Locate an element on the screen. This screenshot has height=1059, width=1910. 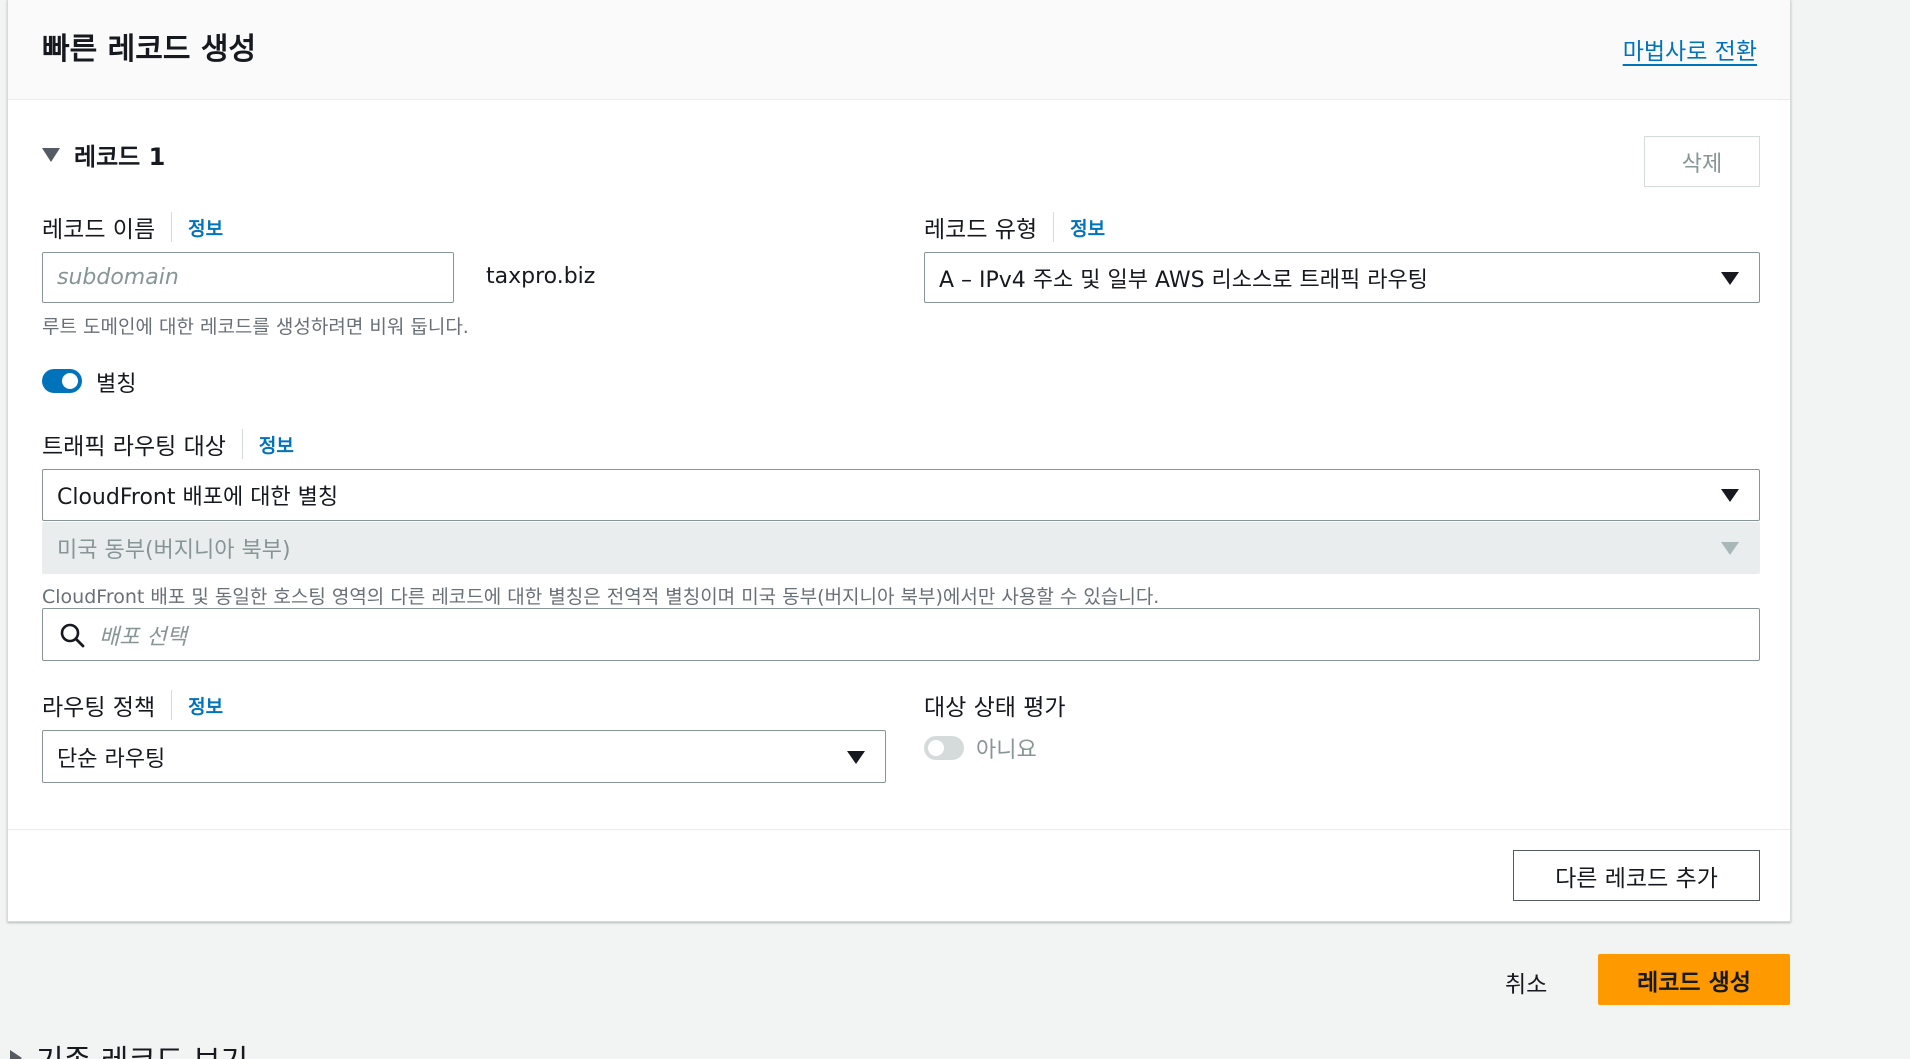
record-name-hint: 루트 도메인에 대한 레코드를 생성하려면 비워 둡니다. is located at coordinates (255, 327).